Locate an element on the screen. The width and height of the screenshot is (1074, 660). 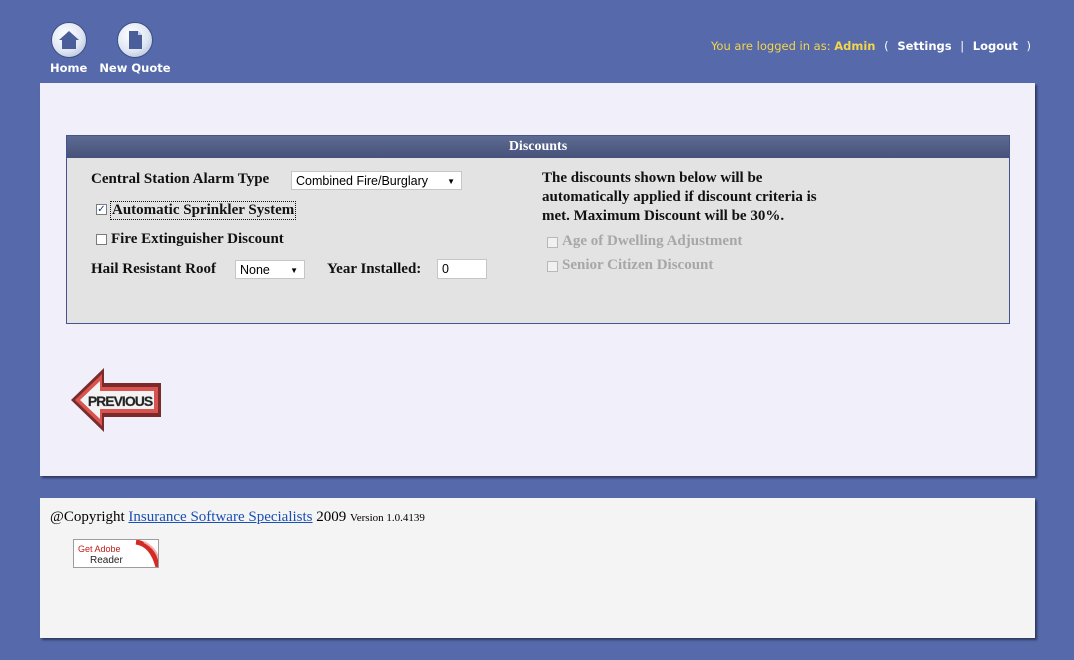
hail-roof-label: Hail Resistant Roof is located at coordinates (153, 269).